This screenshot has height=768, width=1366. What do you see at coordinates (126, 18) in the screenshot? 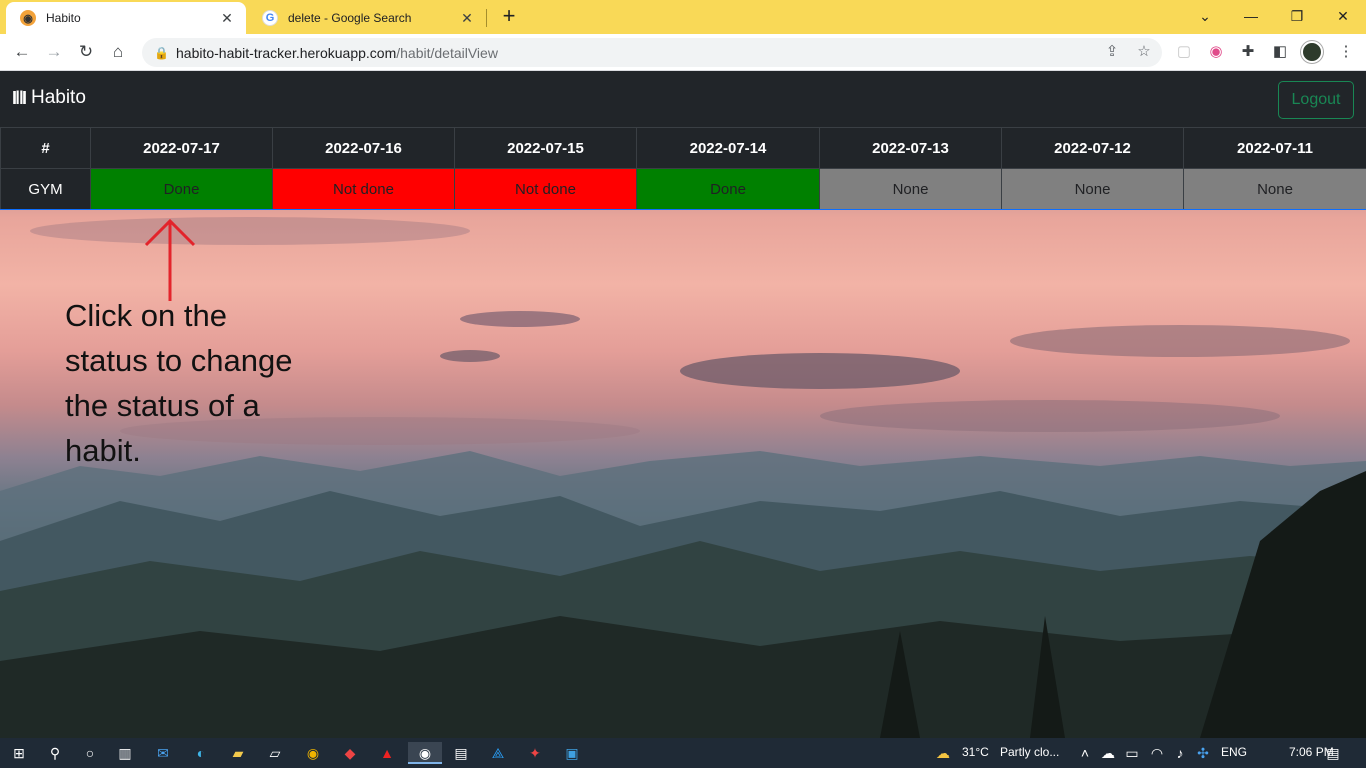
I see `tab-habito: ◉ Habito ✕` at bounding box center [126, 18].